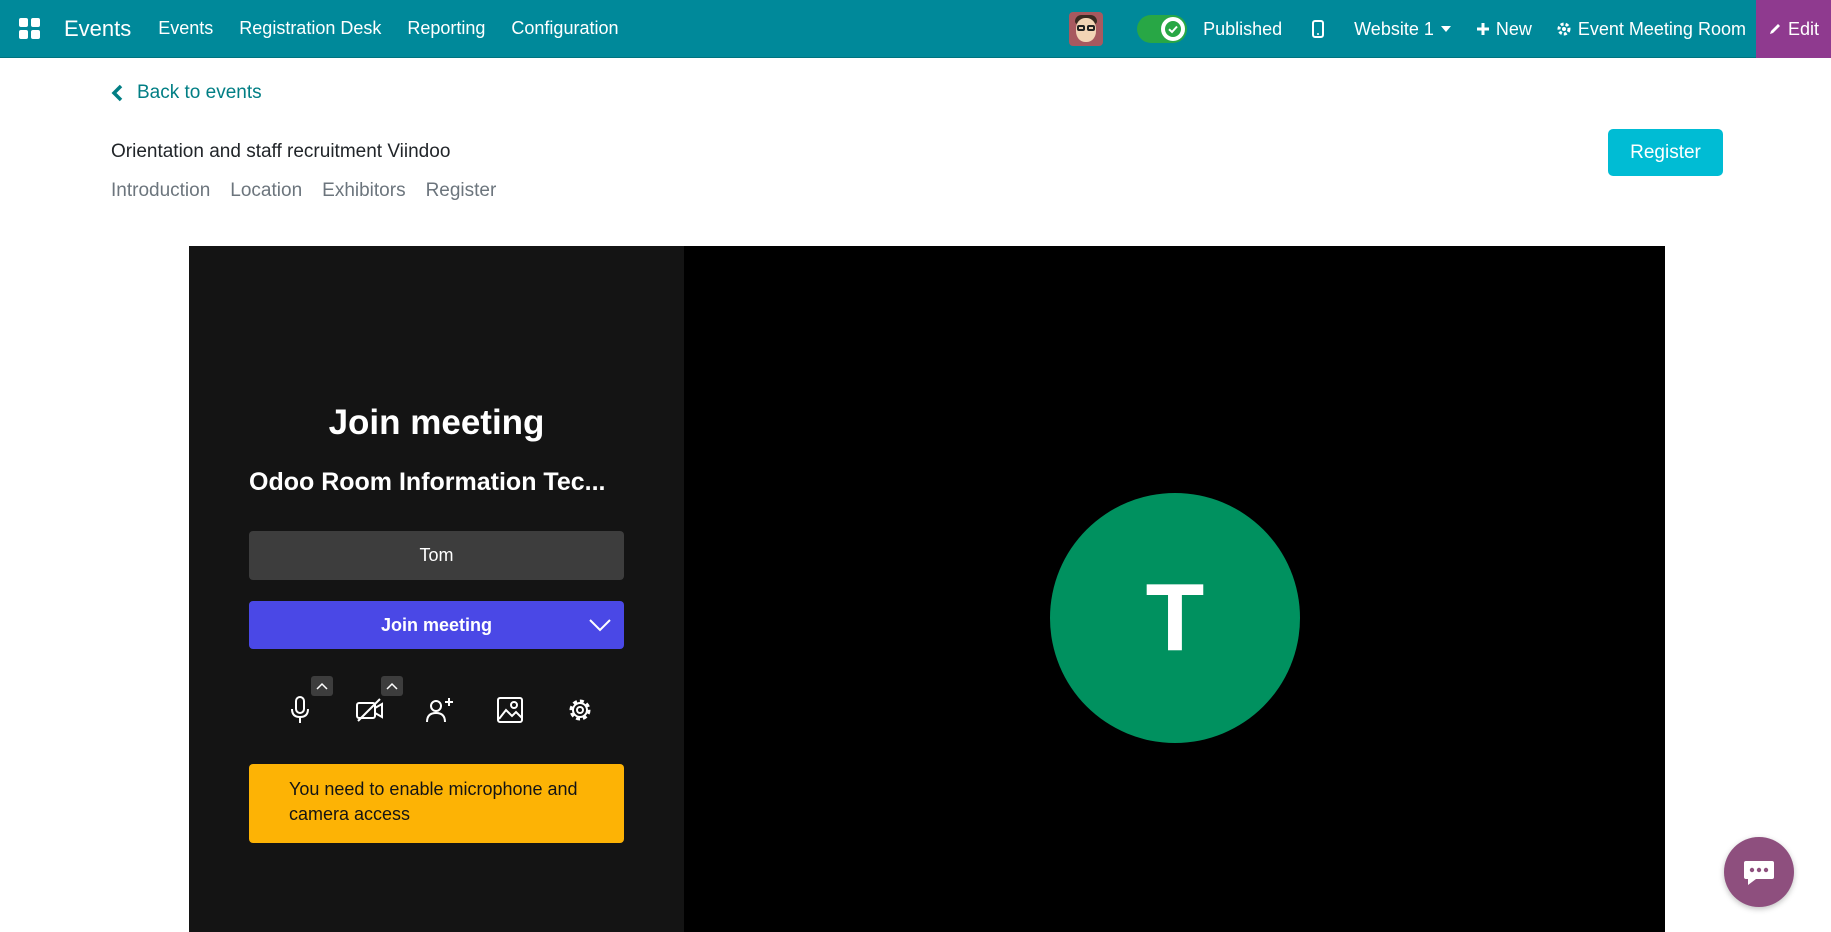  What do you see at coordinates (185, 28) in the screenshot?
I see `menu-item-events: Events` at bounding box center [185, 28].